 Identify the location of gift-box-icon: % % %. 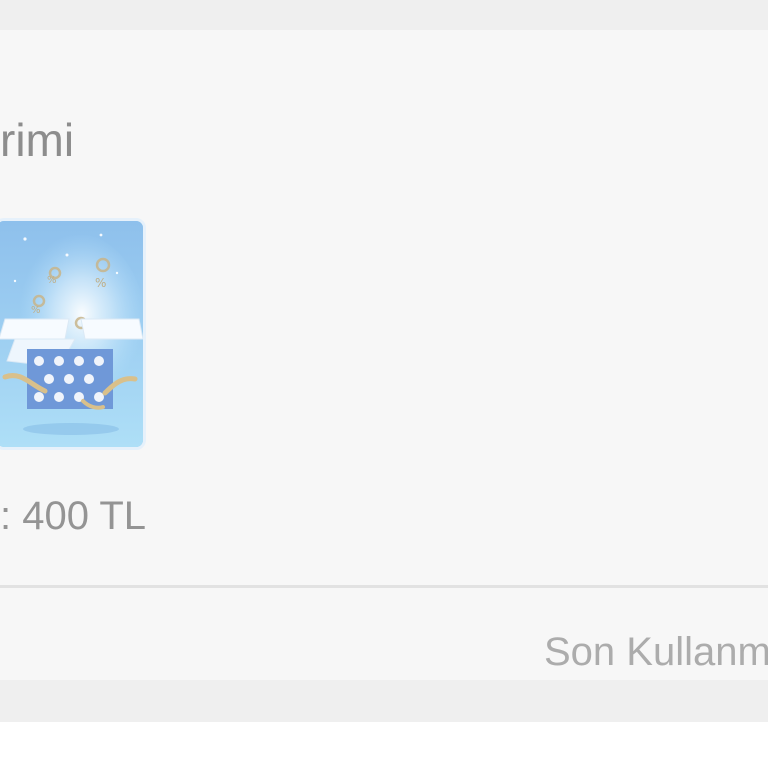
(71, 334).